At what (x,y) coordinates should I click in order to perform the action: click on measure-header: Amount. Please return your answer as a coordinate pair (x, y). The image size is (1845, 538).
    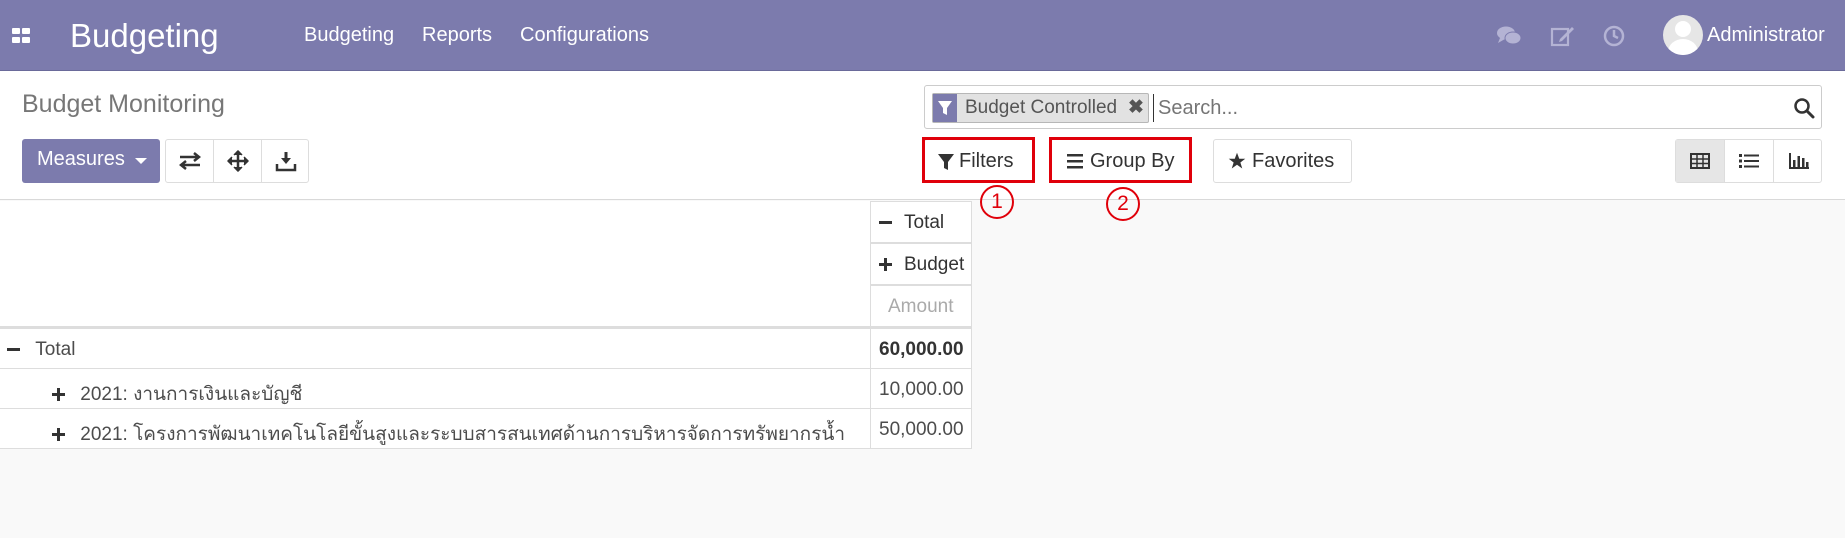
    Looking at the image, I should click on (921, 306).